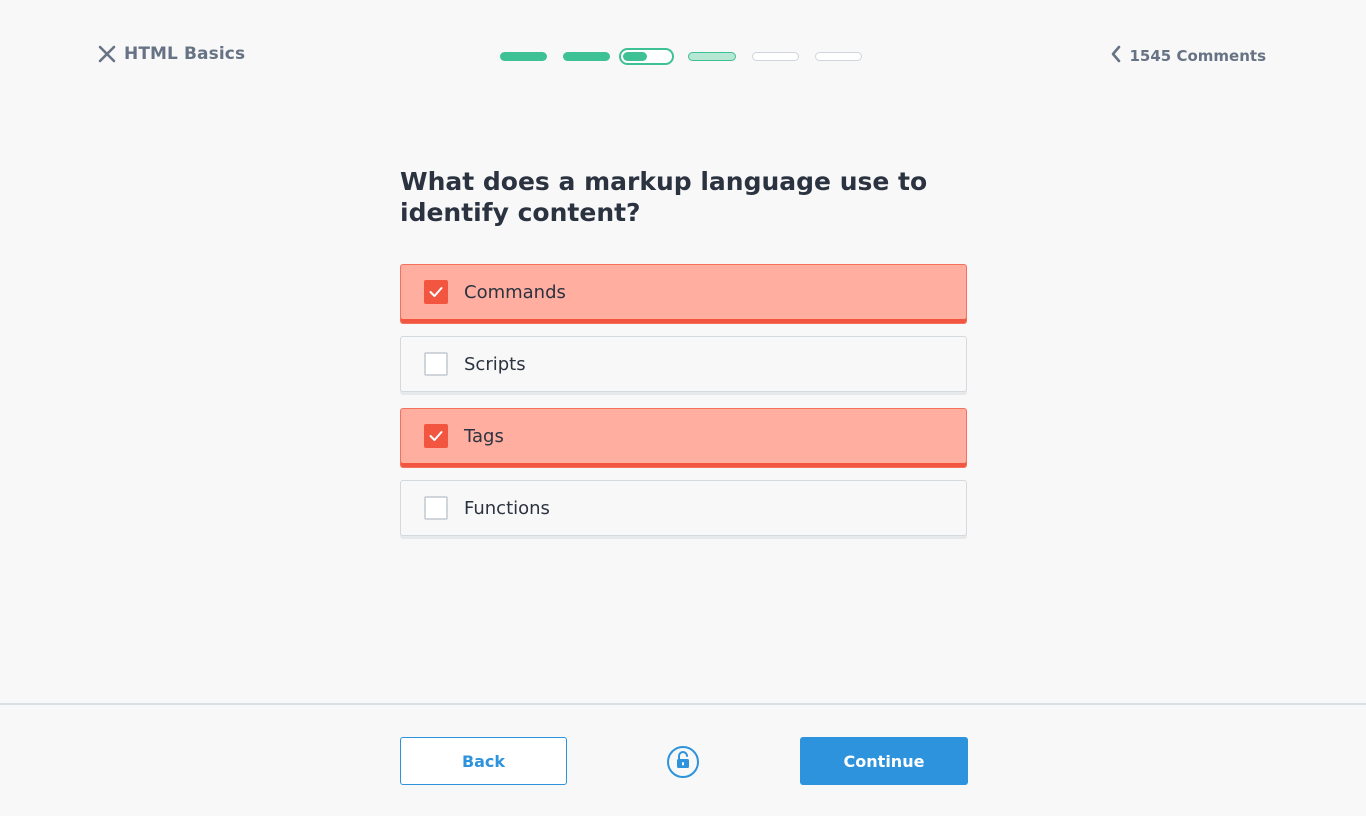  I want to click on progress-step-3-current, so click(646, 56).